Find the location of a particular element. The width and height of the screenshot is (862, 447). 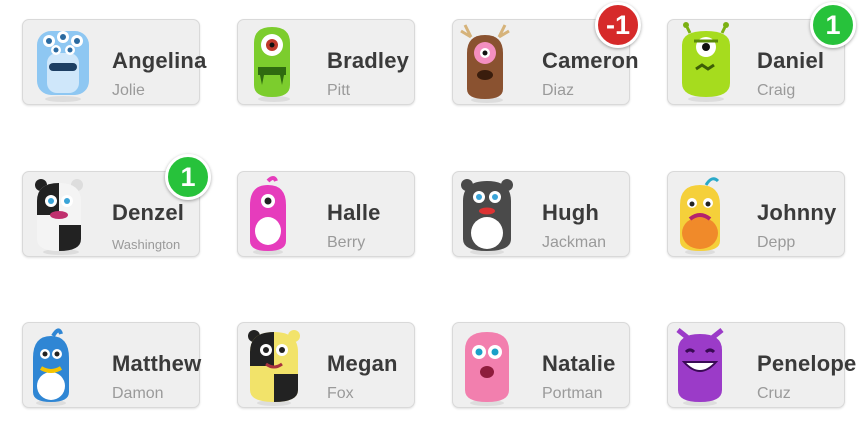

black-white-panda-monster-icon is located at coordinates (59, 217).